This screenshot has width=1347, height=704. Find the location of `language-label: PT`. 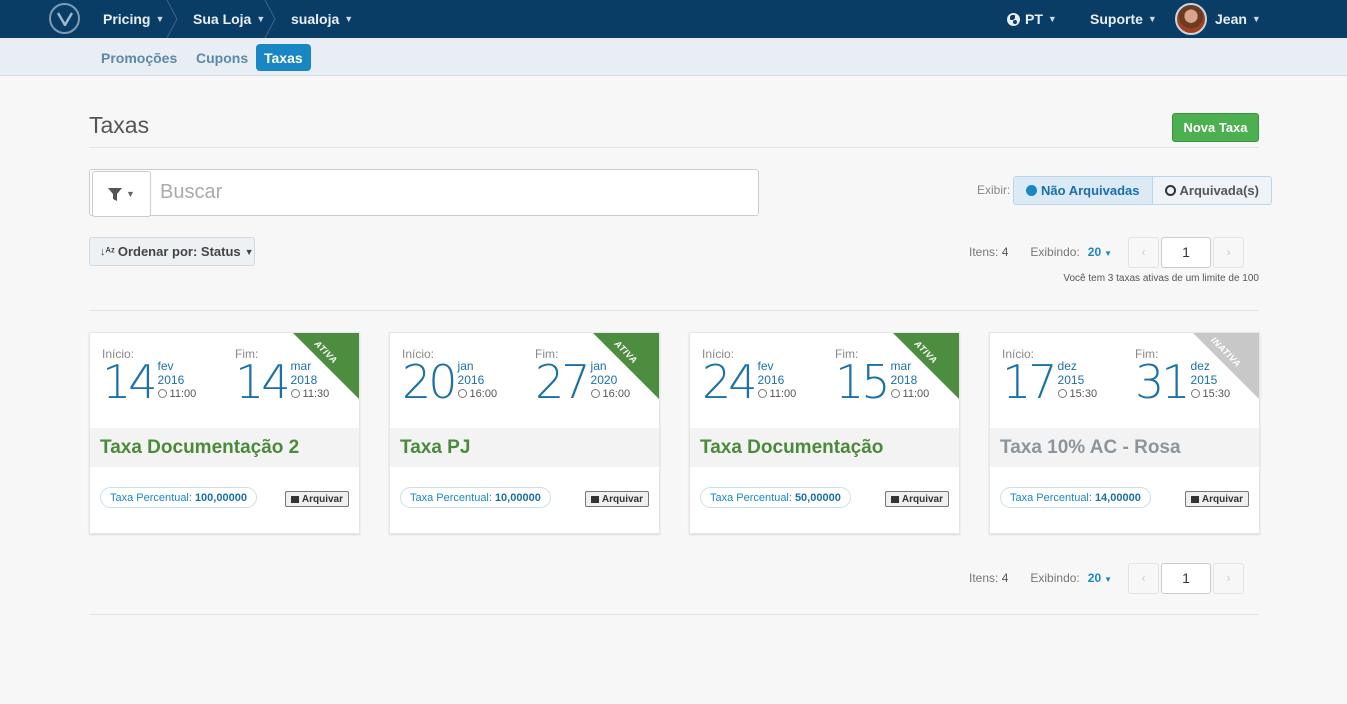

language-label: PT is located at coordinates (1034, 19).